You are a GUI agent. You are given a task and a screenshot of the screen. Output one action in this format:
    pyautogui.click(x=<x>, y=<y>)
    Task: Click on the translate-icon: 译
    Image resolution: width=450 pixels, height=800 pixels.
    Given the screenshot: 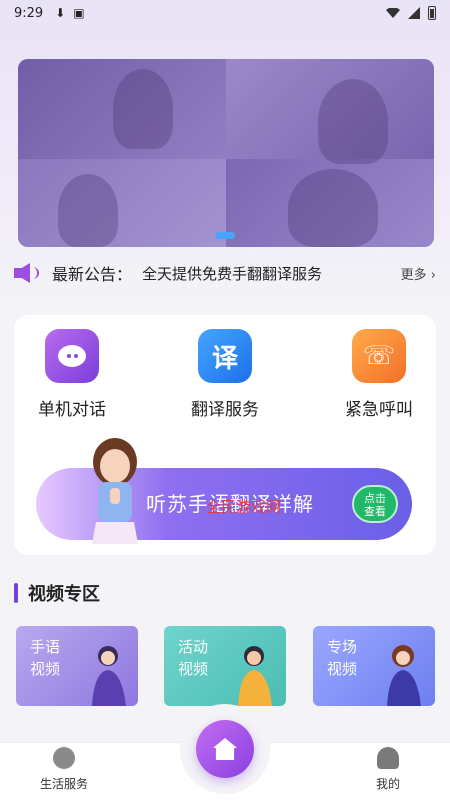 What is the action you would take?
    pyautogui.click(x=225, y=356)
    